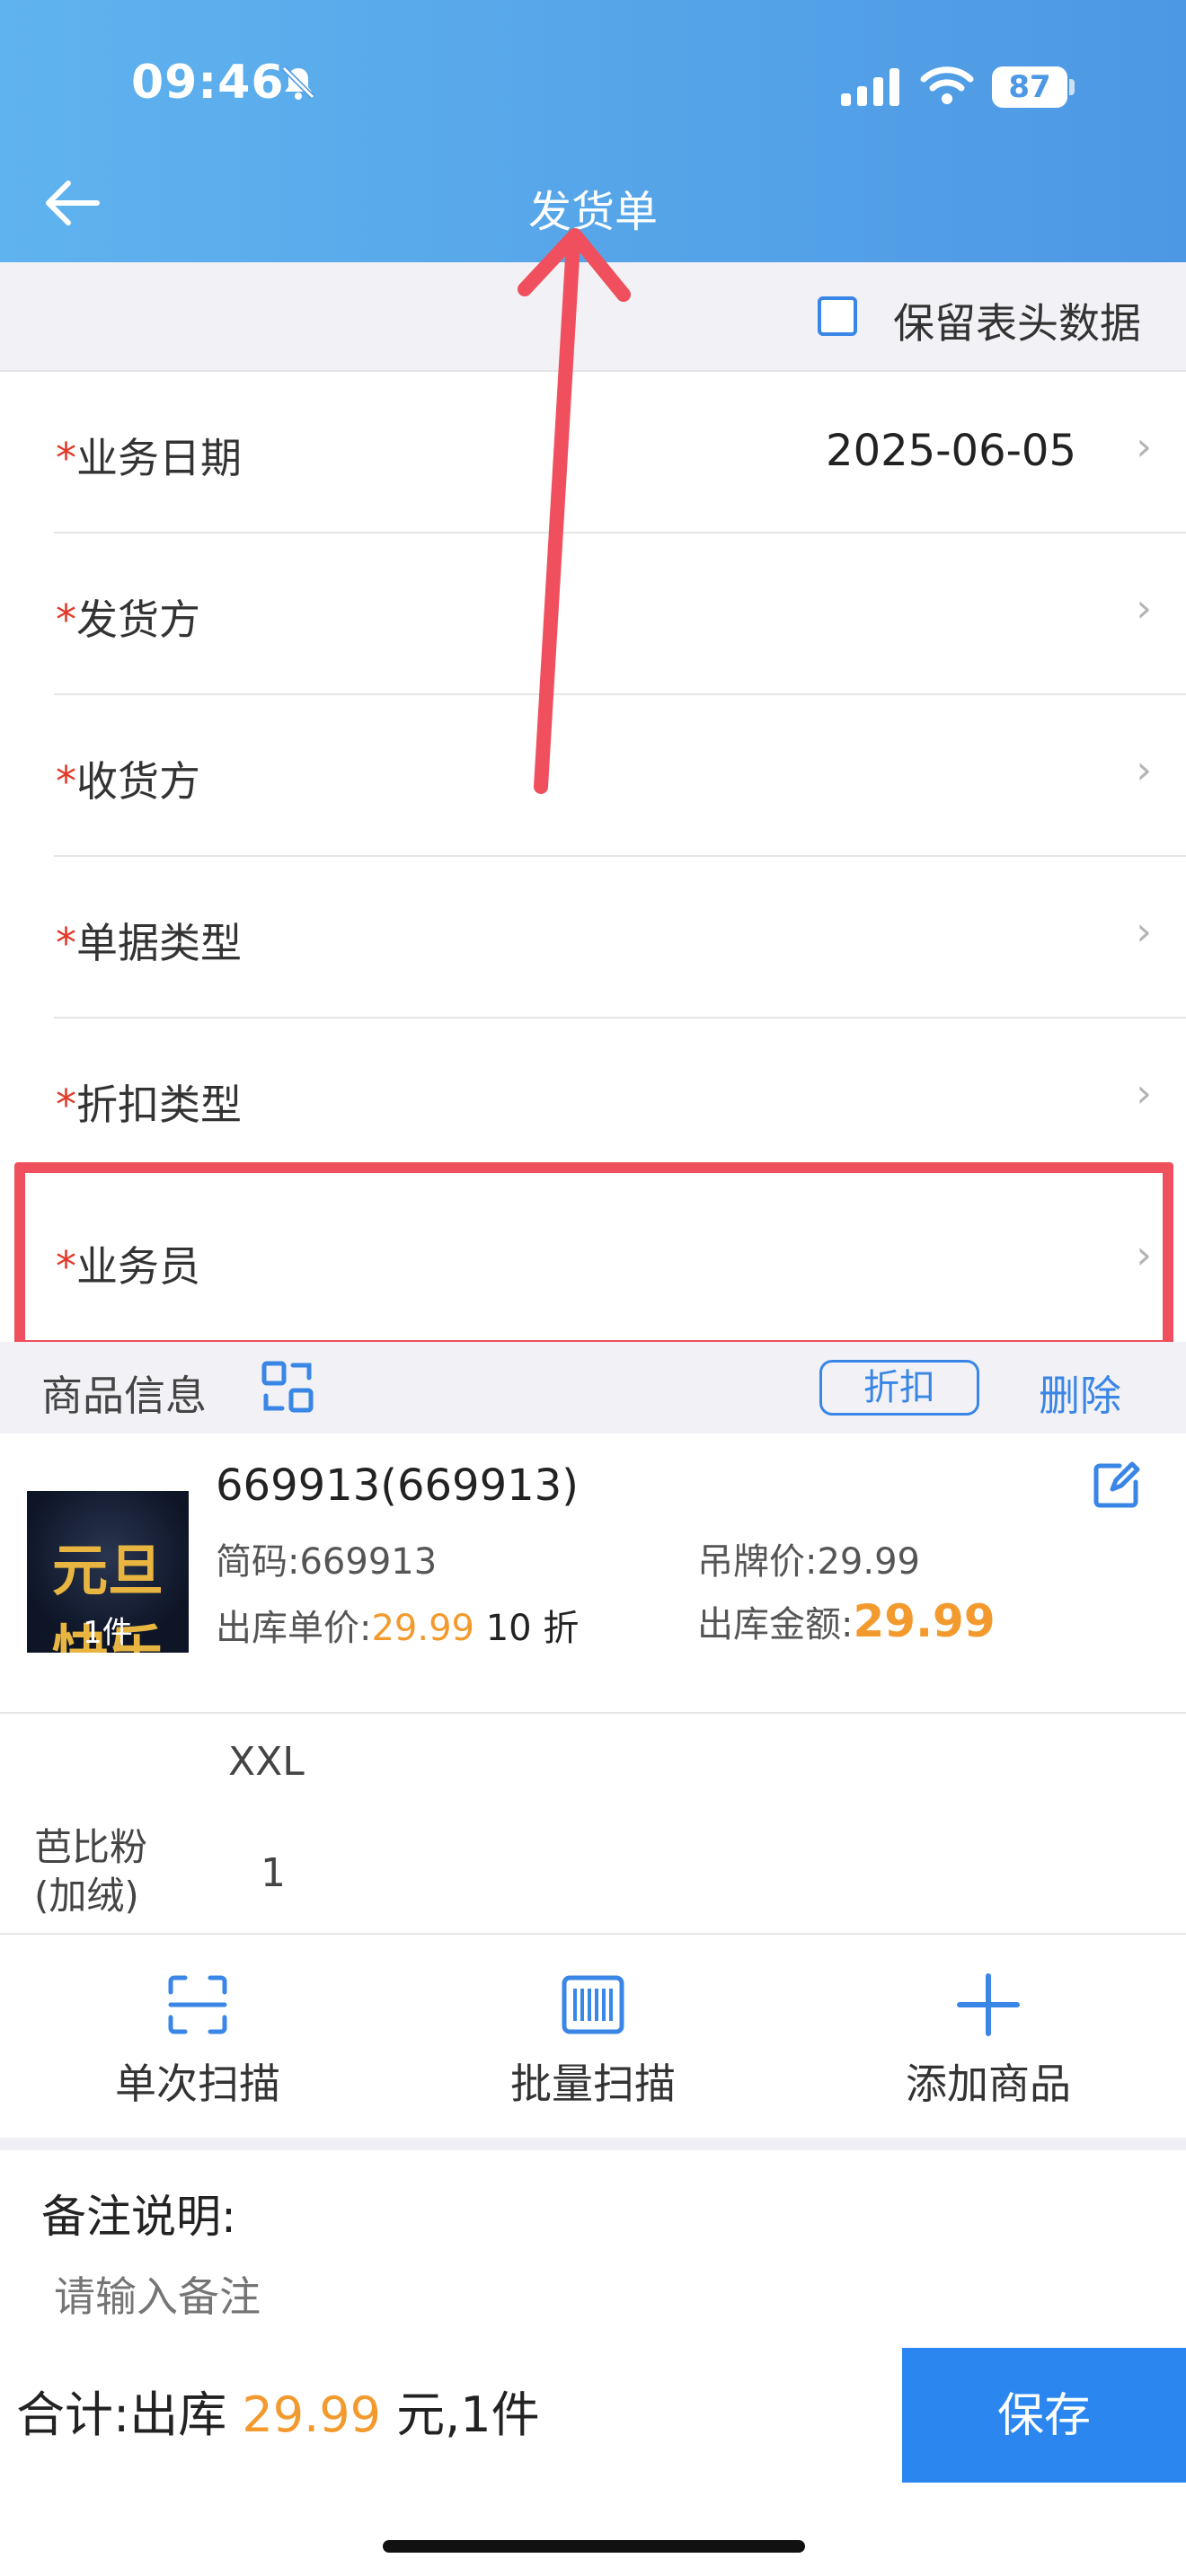 The width and height of the screenshot is (1186, 2576). I want to click on product-amount: 出库金额:29.99, so click(846, 1621).